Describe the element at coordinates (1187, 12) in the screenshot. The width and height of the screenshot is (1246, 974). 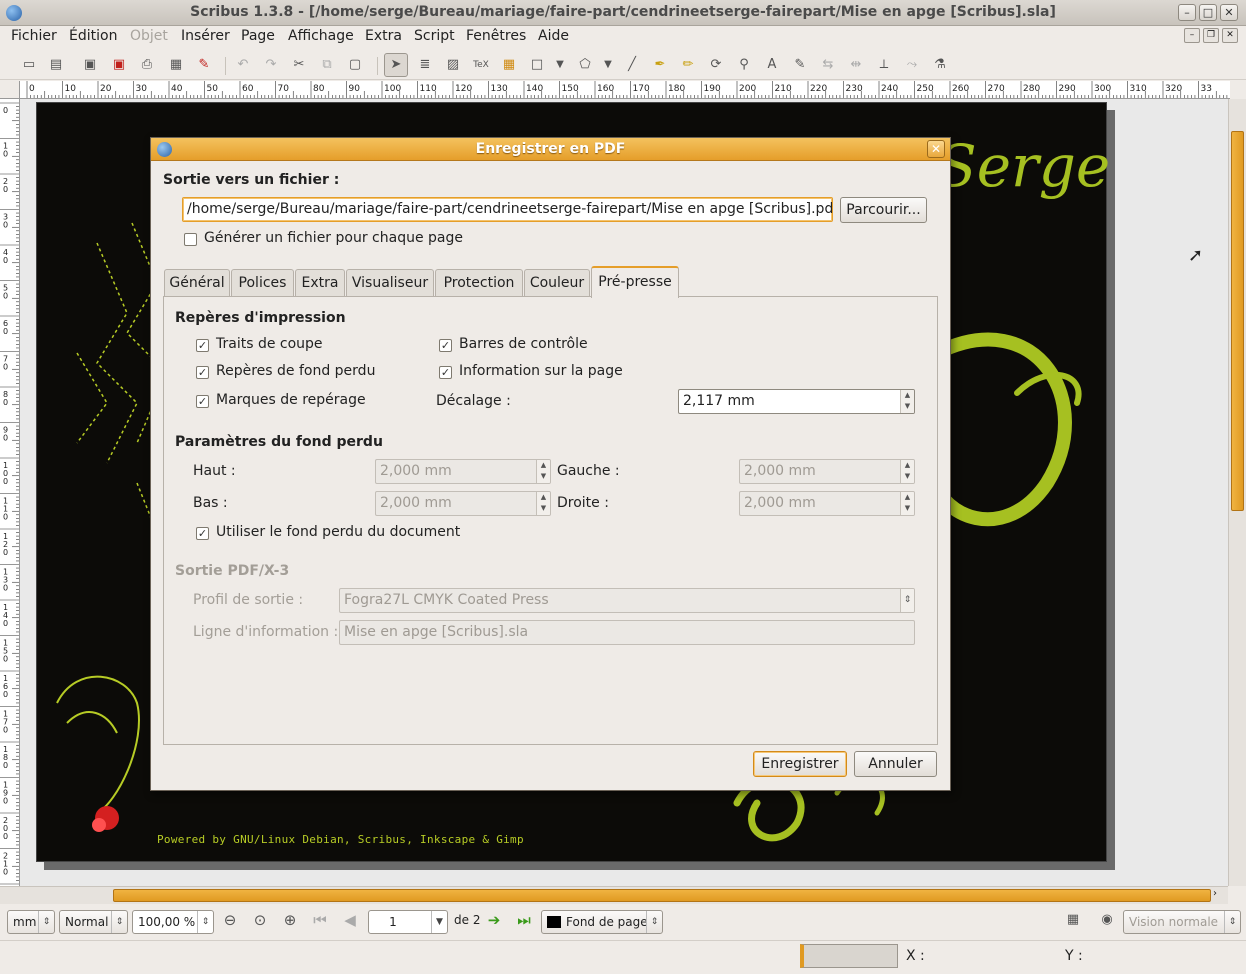
I see `minimize-button: –` at that location.